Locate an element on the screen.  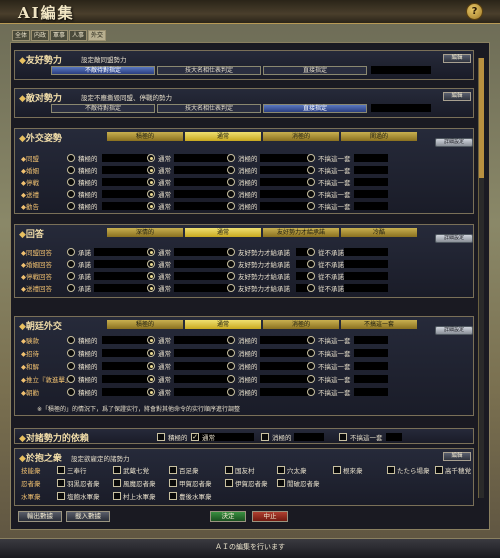
reply-bar-normal: 通常 is located at coordinates (223, 232).